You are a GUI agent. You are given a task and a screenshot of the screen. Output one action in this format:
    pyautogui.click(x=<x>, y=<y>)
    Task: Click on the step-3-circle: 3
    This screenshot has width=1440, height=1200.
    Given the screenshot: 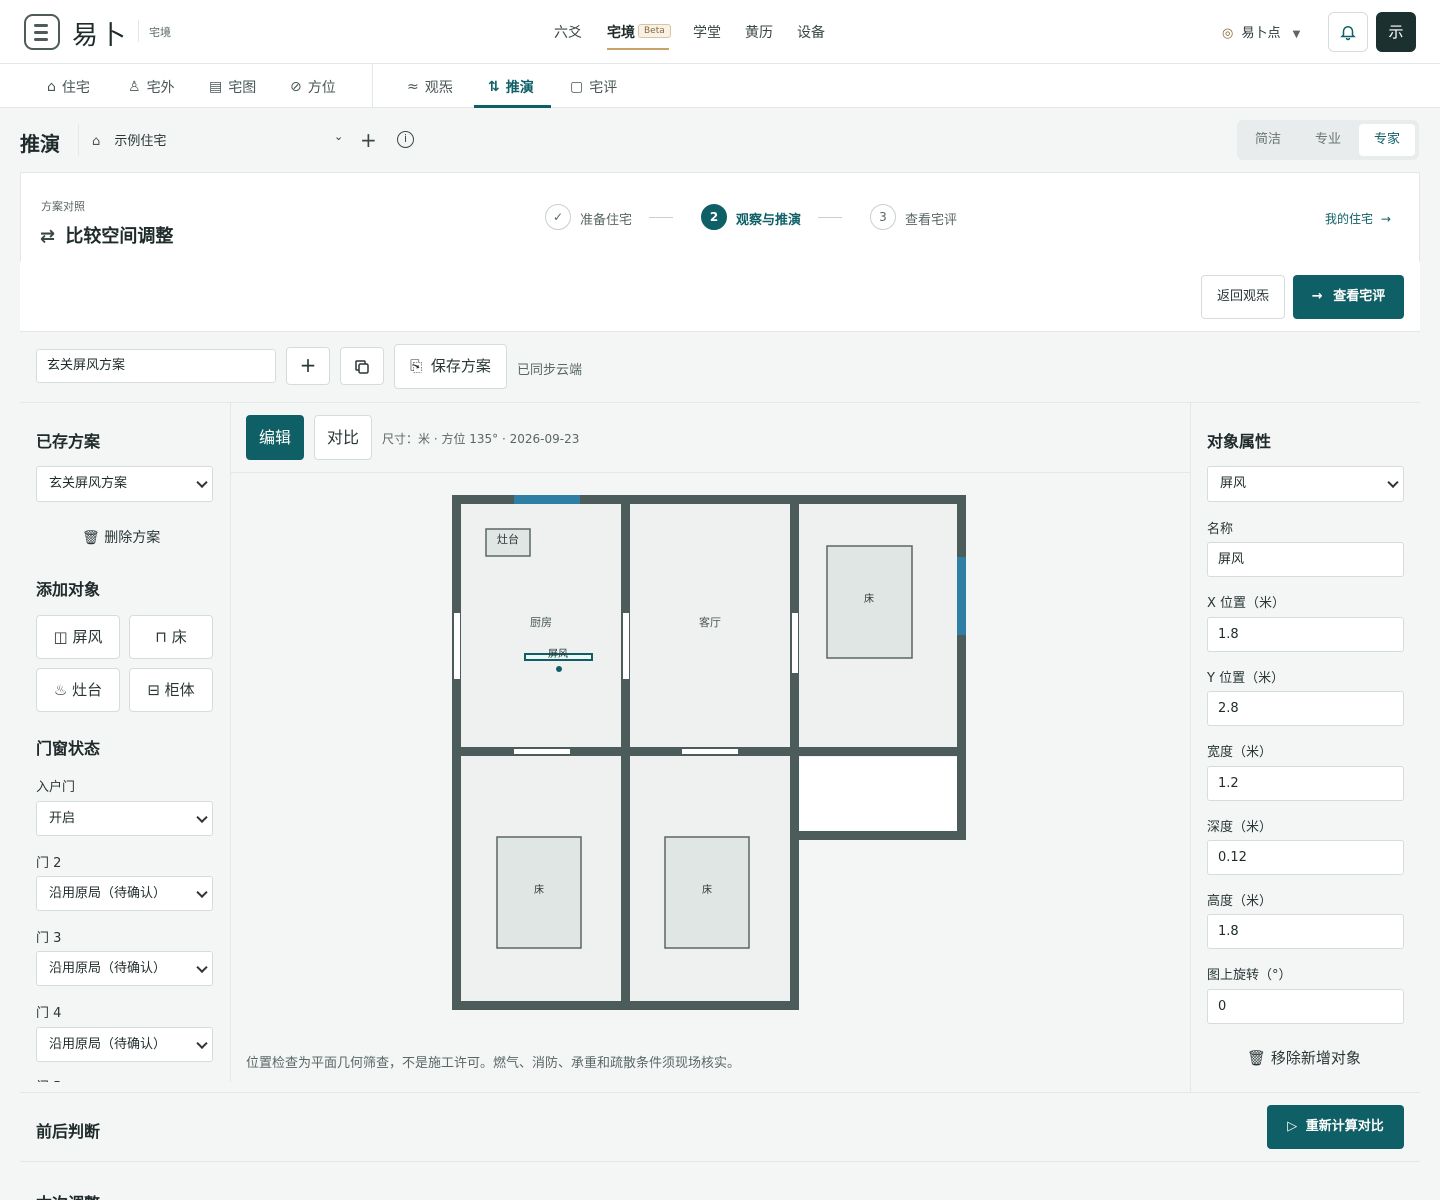 What is the action you would take?
    pyautogui.click(x=883, y=217)
    